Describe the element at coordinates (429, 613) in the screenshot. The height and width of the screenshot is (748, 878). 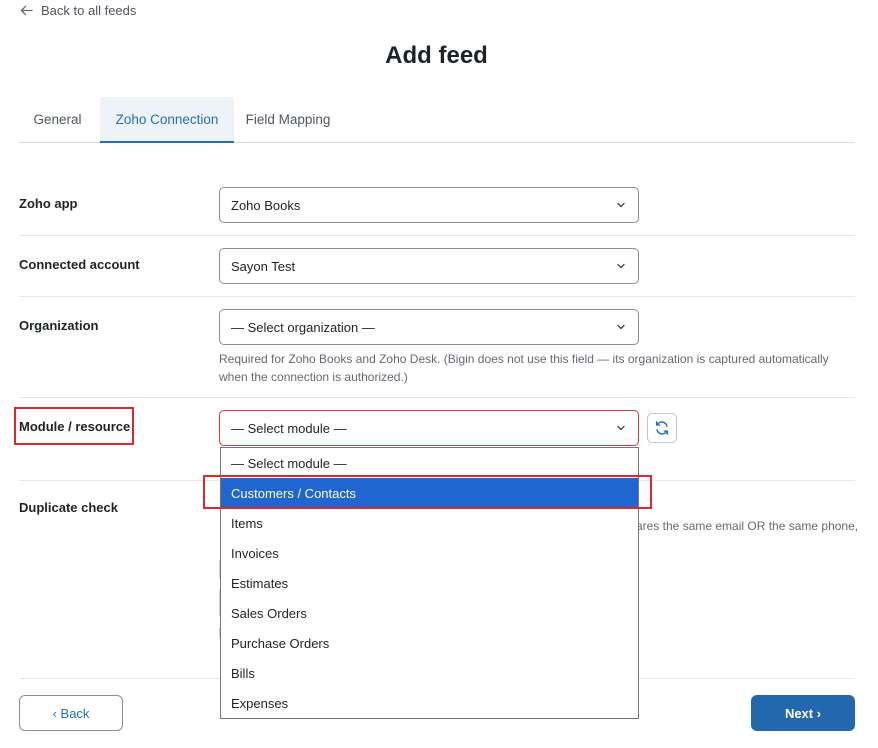
I see `module-option-sales-orders: Sales Orders` at that location.